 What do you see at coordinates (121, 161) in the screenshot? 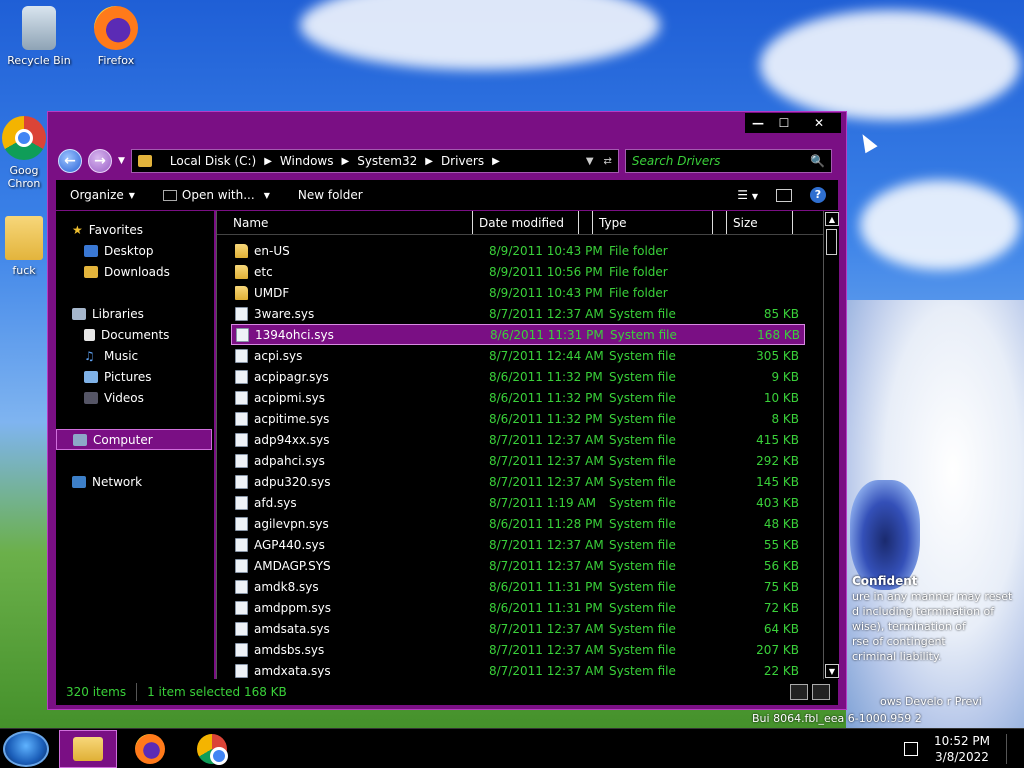
I see `recent-pages-chevron-icon: ▼` at bounding box center [121, 161].